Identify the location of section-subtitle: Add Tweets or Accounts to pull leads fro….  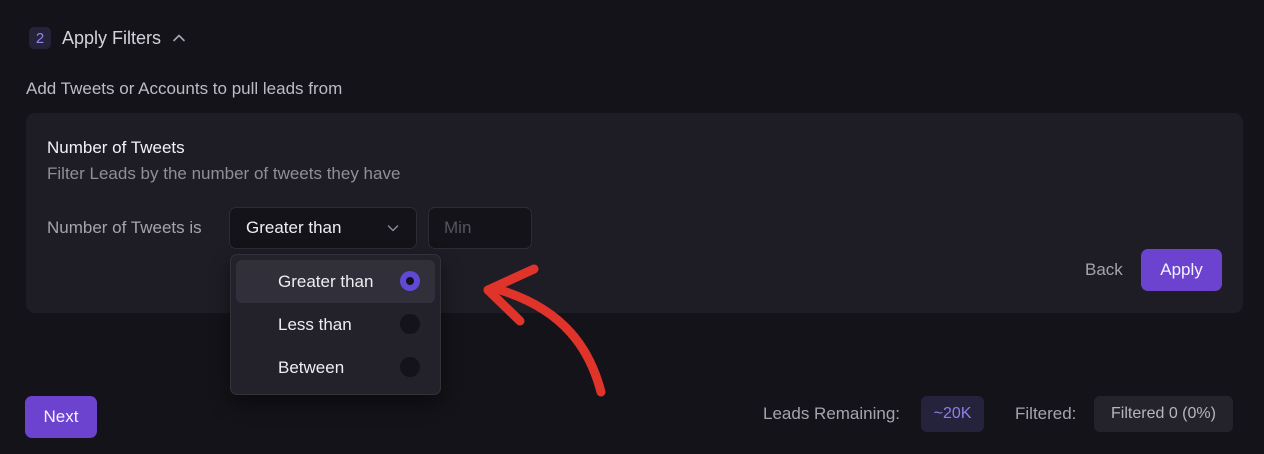
(184, 88).